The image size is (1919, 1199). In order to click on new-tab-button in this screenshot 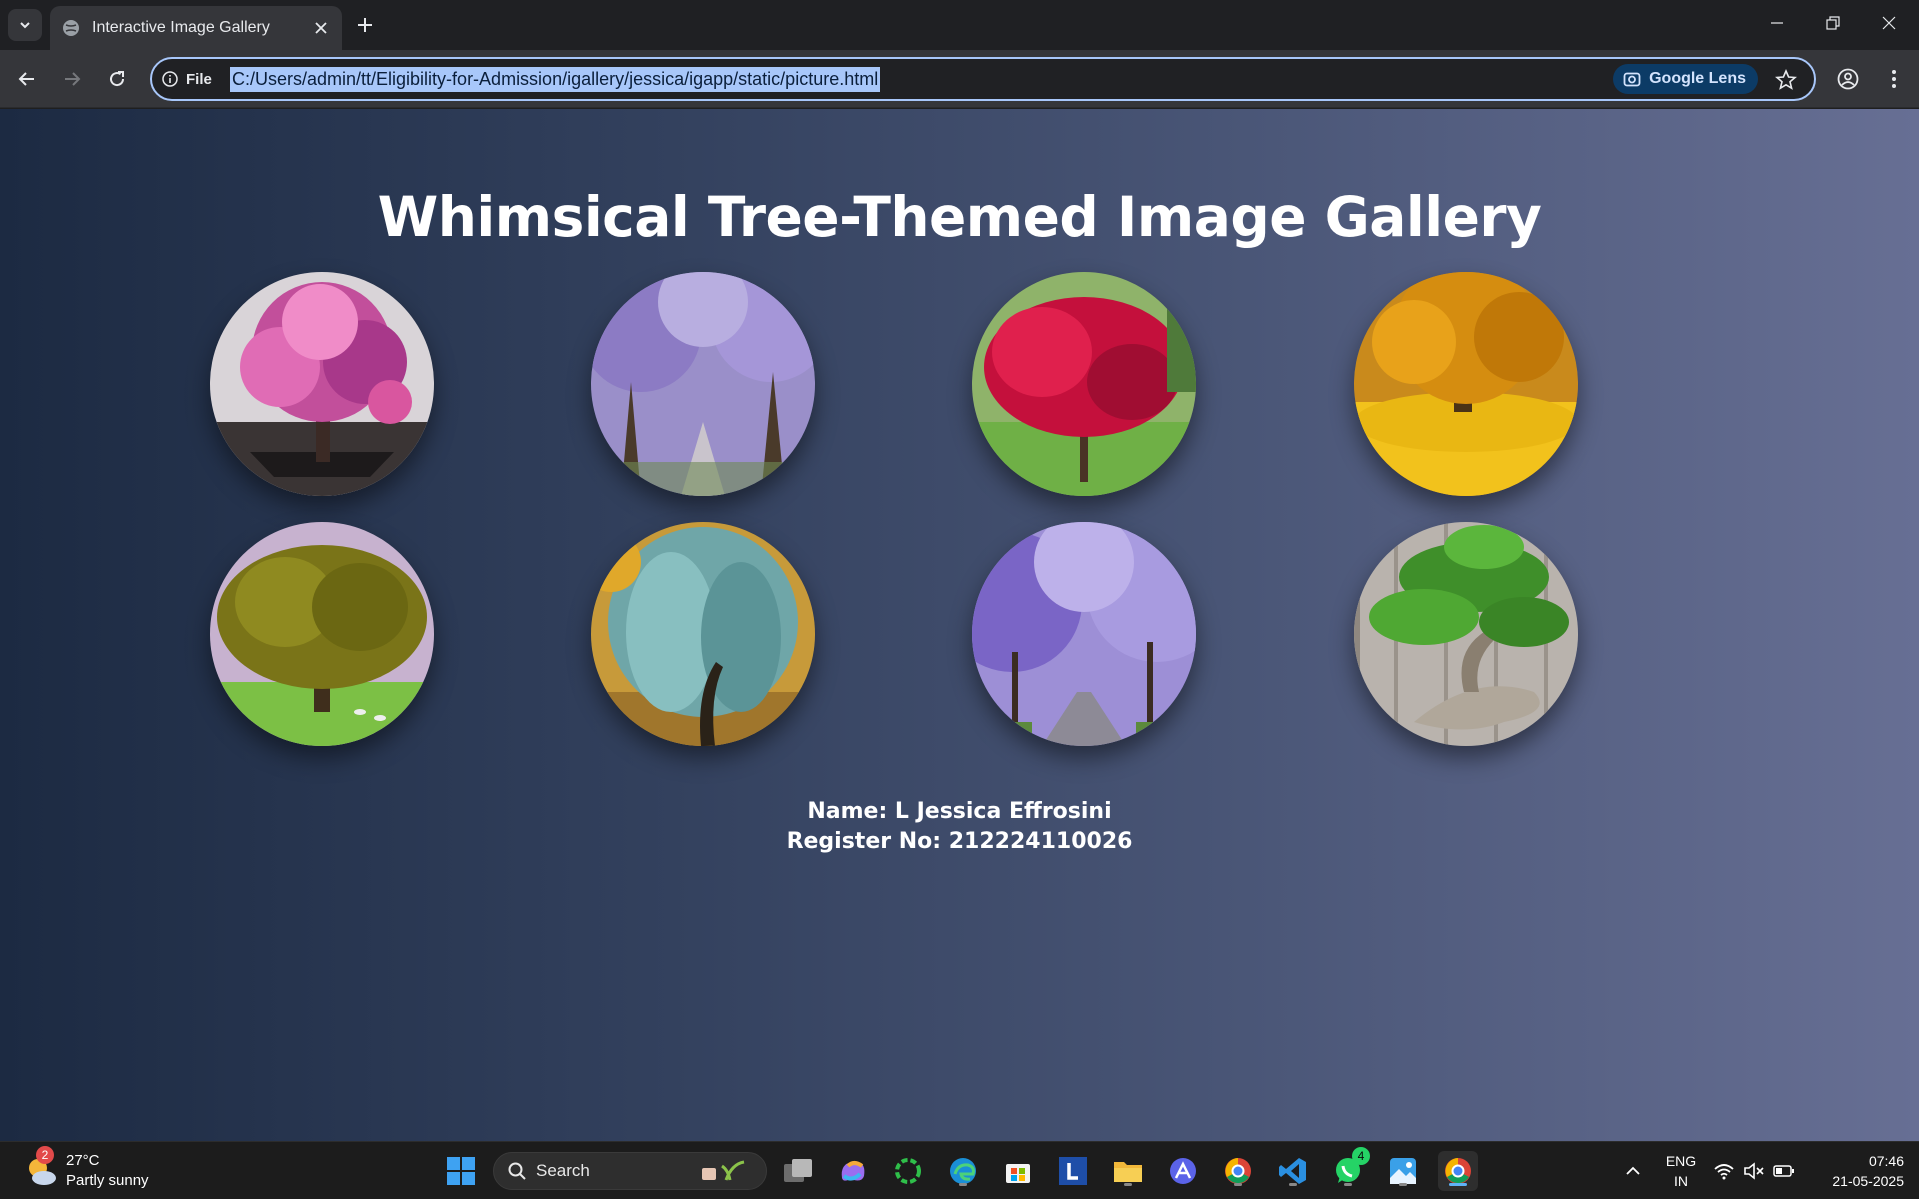, I will do `click(365, 25)`.